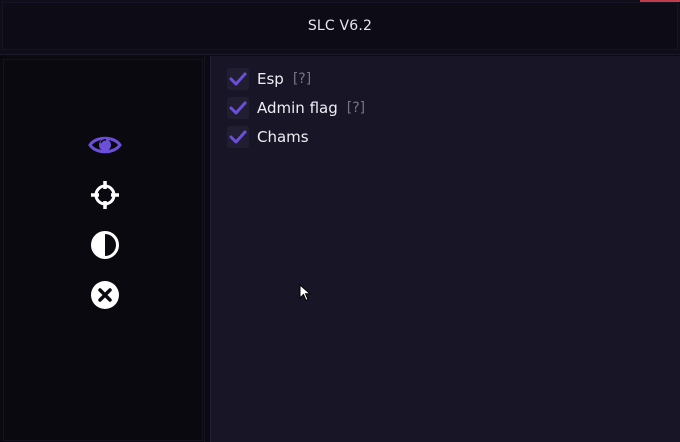  Describe the element at coordinates (105, 295) in the screenshot. I see `close-circle-icon` at that location.